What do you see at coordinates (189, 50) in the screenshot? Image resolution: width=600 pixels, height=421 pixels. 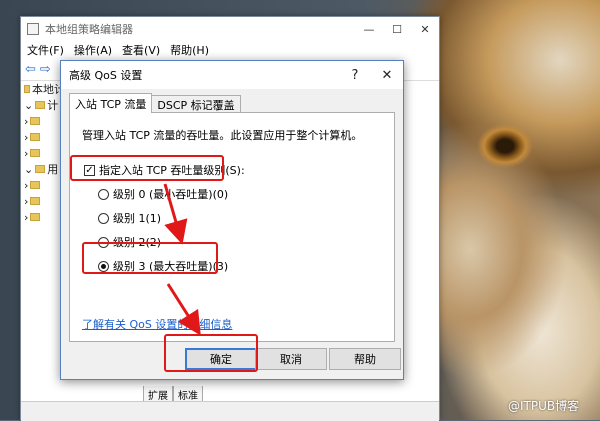 I see `menu-help: 帮助(H)` at bounding box center [189, 50].